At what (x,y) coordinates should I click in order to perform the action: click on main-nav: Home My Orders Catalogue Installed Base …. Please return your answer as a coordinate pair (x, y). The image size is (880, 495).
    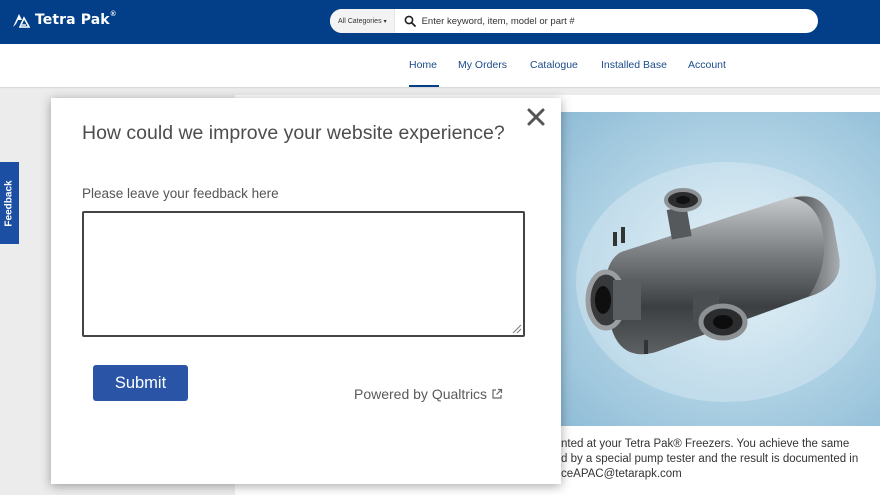
    Looking at the image, I should click on (440, 66).